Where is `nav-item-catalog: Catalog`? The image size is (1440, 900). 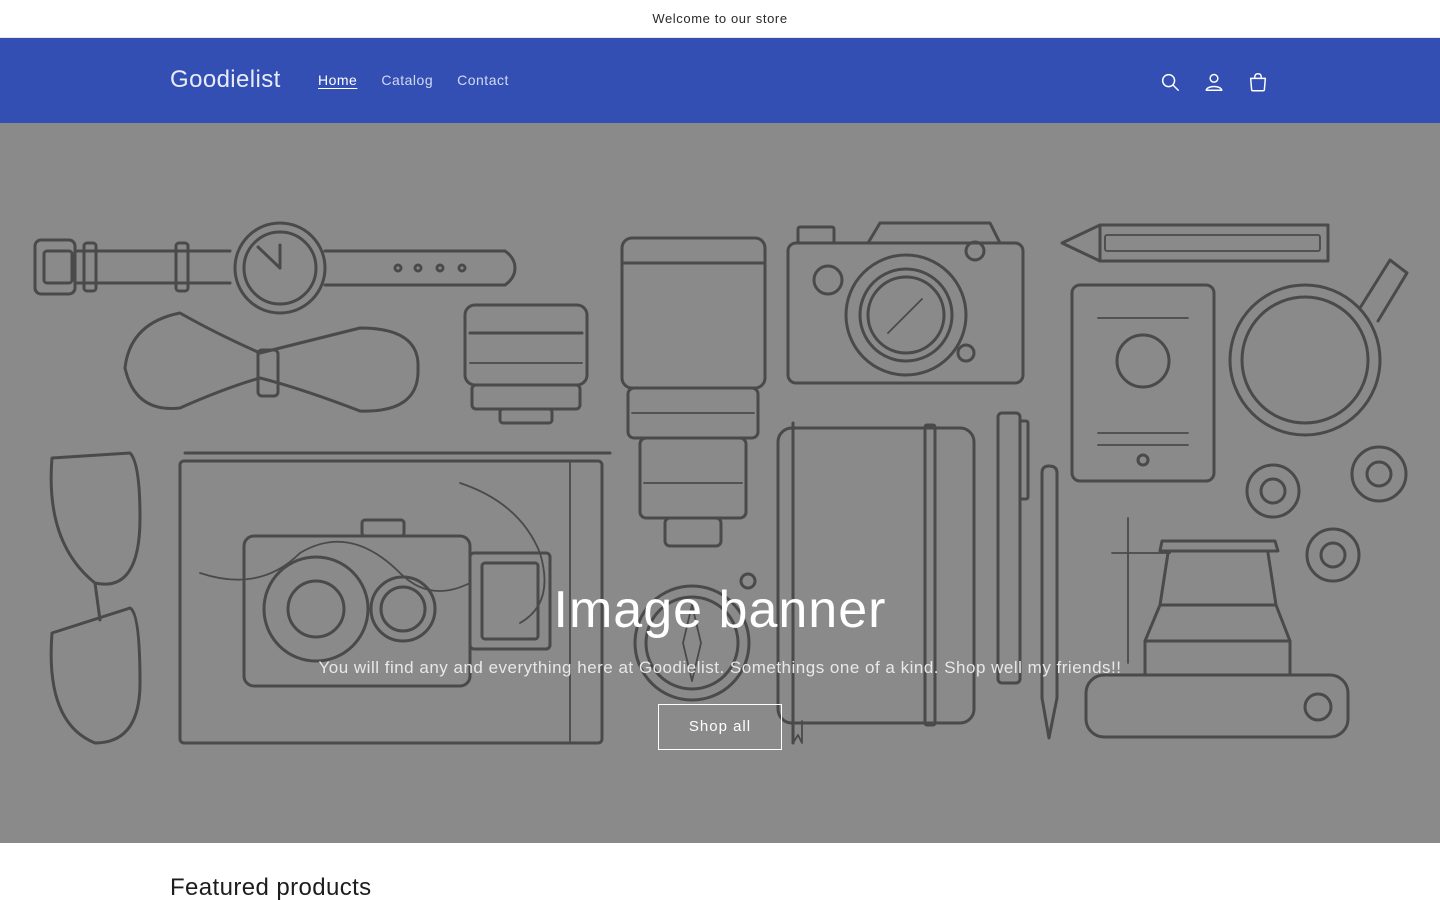 nav-item-catalog: Catalog is located at coordinates (407, 80).